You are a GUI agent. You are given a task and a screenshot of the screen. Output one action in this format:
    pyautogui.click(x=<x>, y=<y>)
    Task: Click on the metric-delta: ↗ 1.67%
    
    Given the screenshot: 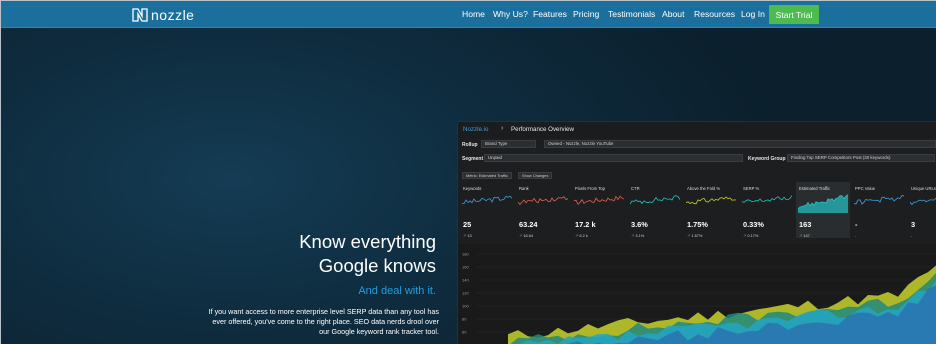 What is the action you would take?
    pyautogui.click(x=695, y=235)
    